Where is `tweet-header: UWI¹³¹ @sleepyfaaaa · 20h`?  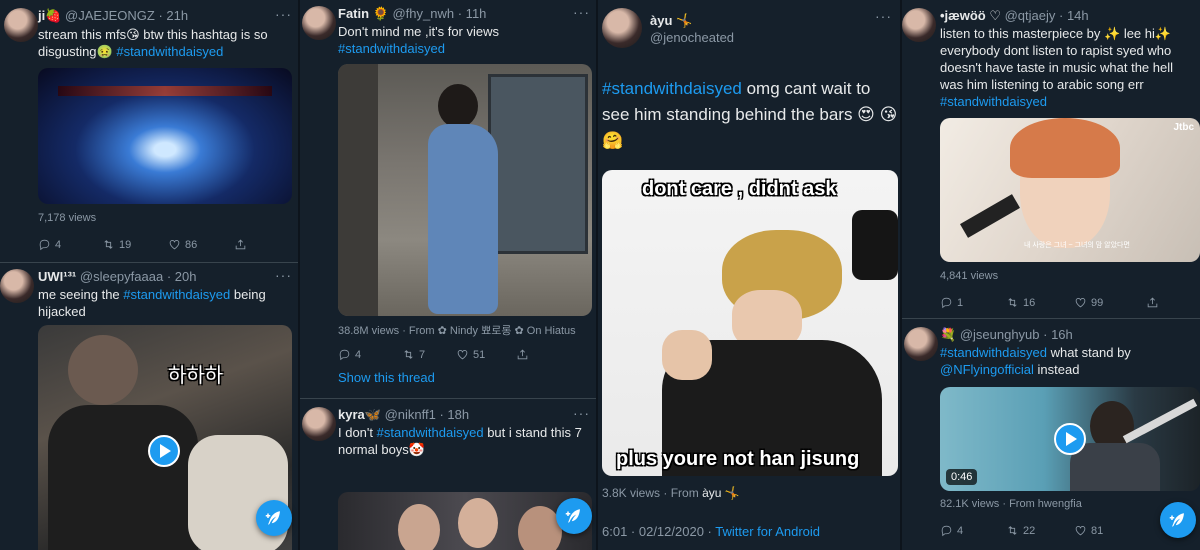 tweet-header: UWI¹³¹ @sleepyfaaaa · 20h is located at coordinates (117, 277).